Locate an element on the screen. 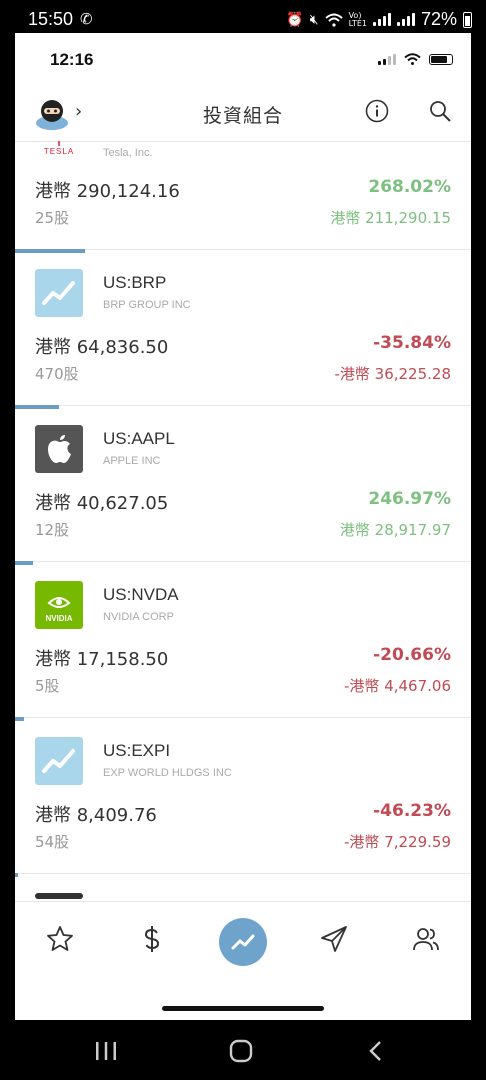 The image size is (486, 1080). back-icon is located at coordinates (376, 1051).